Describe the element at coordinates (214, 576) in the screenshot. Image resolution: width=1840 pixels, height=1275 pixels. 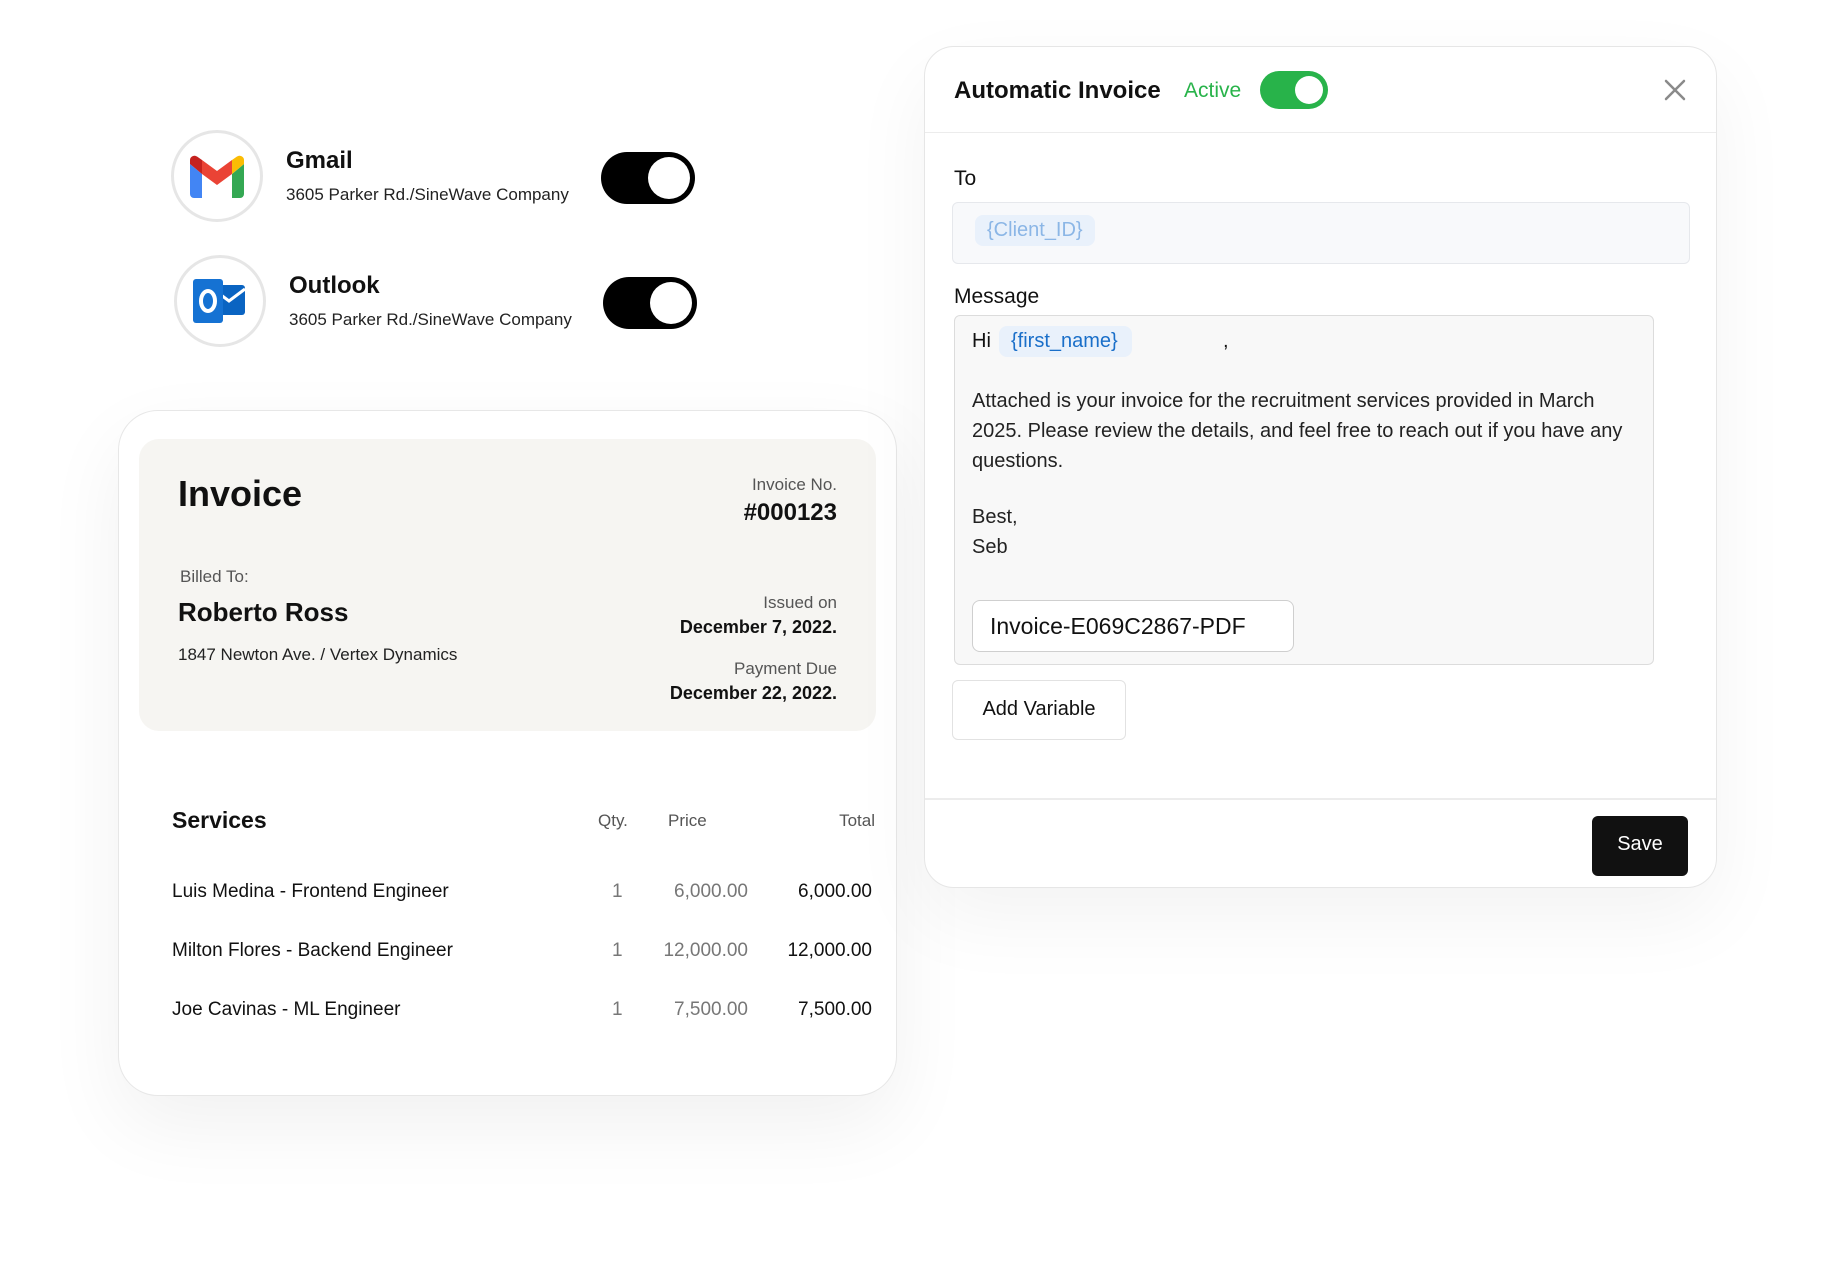
I see `billed-to-label: Billed To:` at that location.